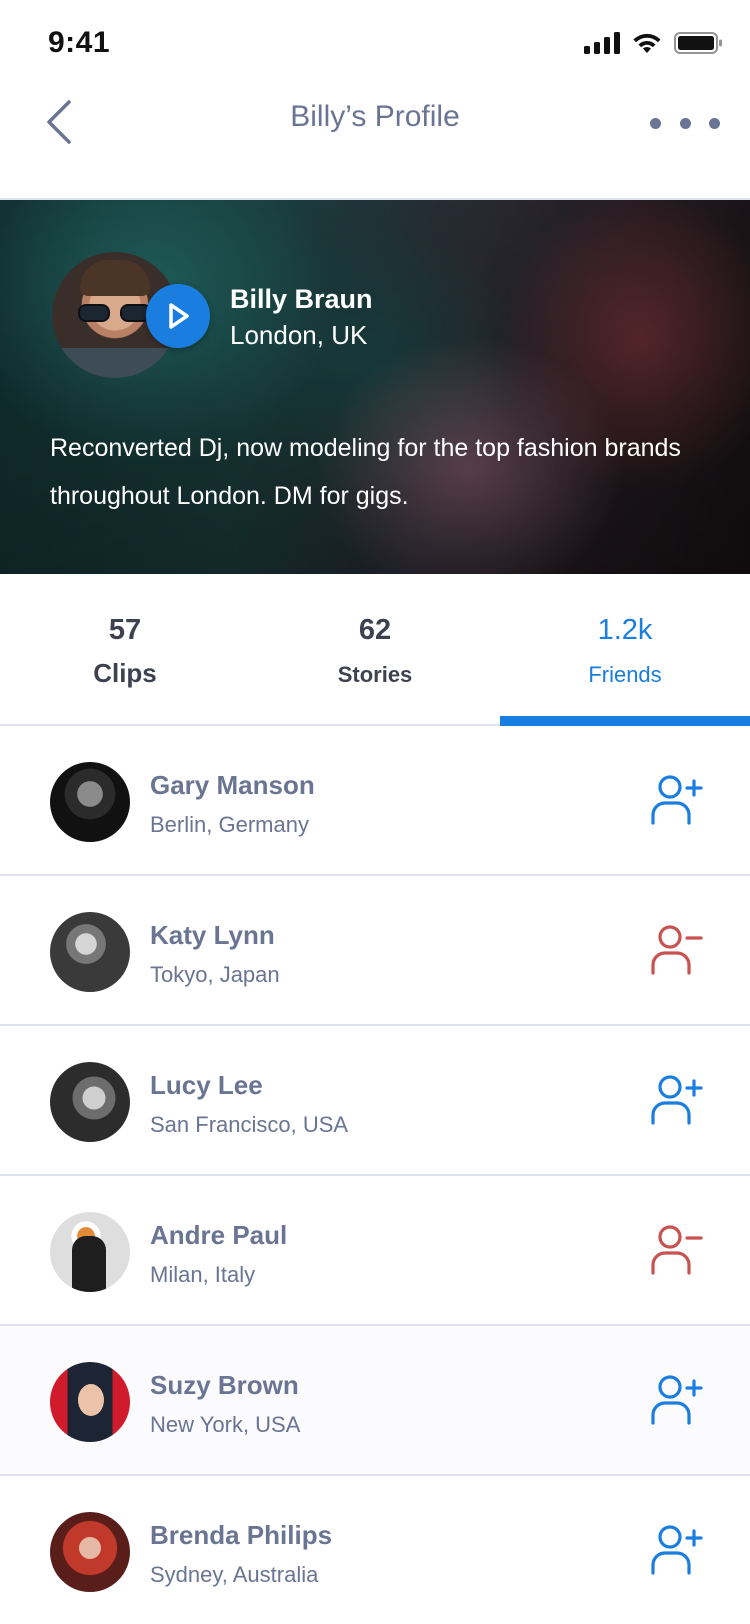  I want to click on status-bar: 9:41, so click(375, 45).